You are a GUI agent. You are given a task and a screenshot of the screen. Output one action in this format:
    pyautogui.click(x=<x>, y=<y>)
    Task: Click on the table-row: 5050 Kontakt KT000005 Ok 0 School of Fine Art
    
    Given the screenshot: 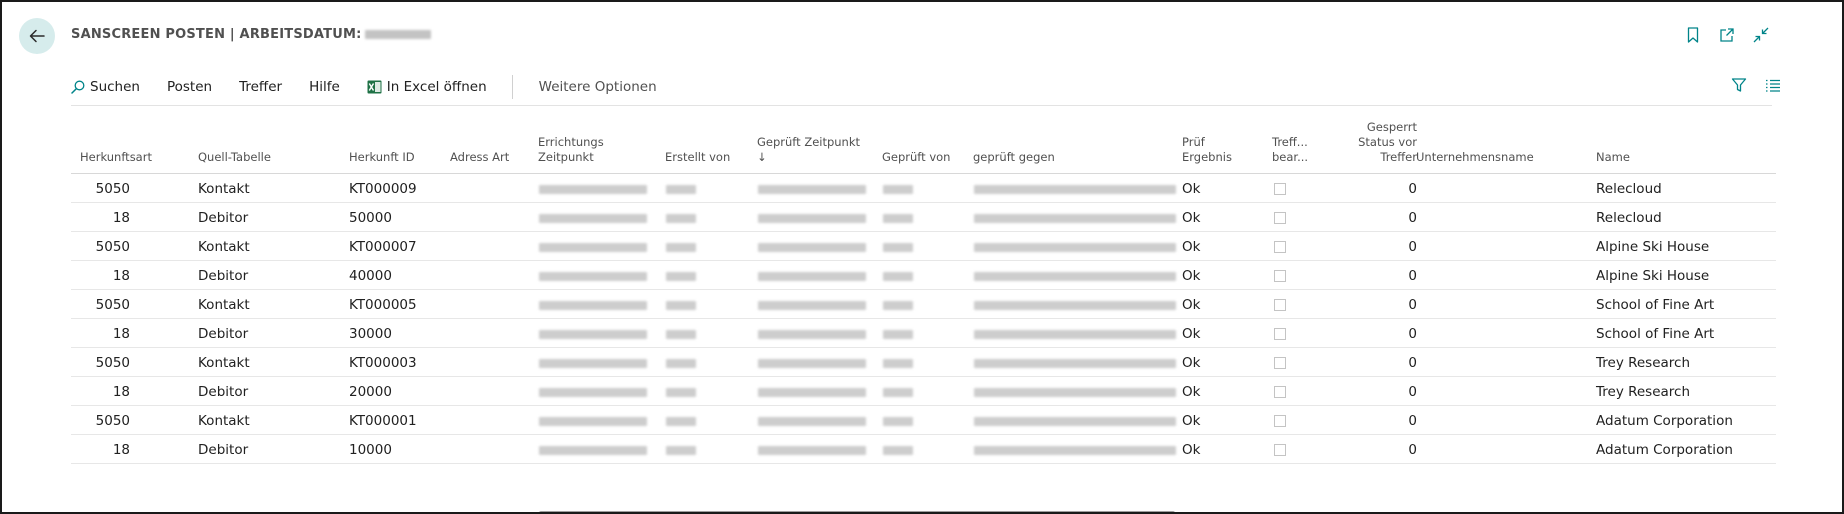 What is the action you would take?
    pyautogui.click(x=923, y=304)
    